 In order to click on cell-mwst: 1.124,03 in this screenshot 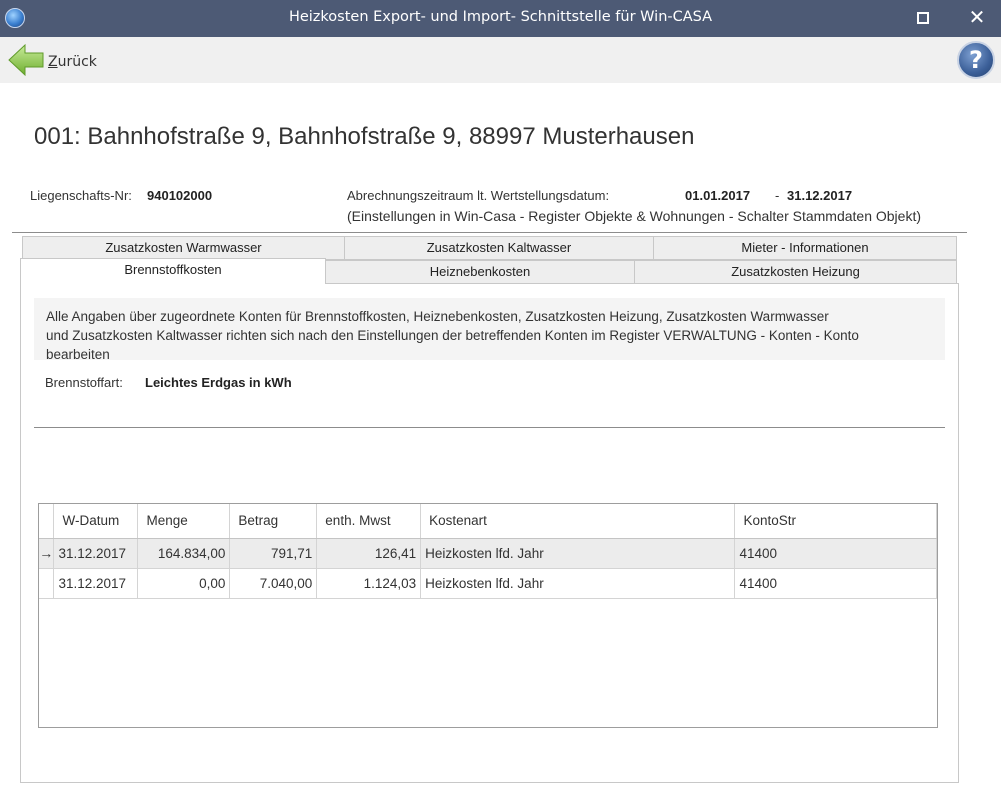, I will do `click(369, 583)`.